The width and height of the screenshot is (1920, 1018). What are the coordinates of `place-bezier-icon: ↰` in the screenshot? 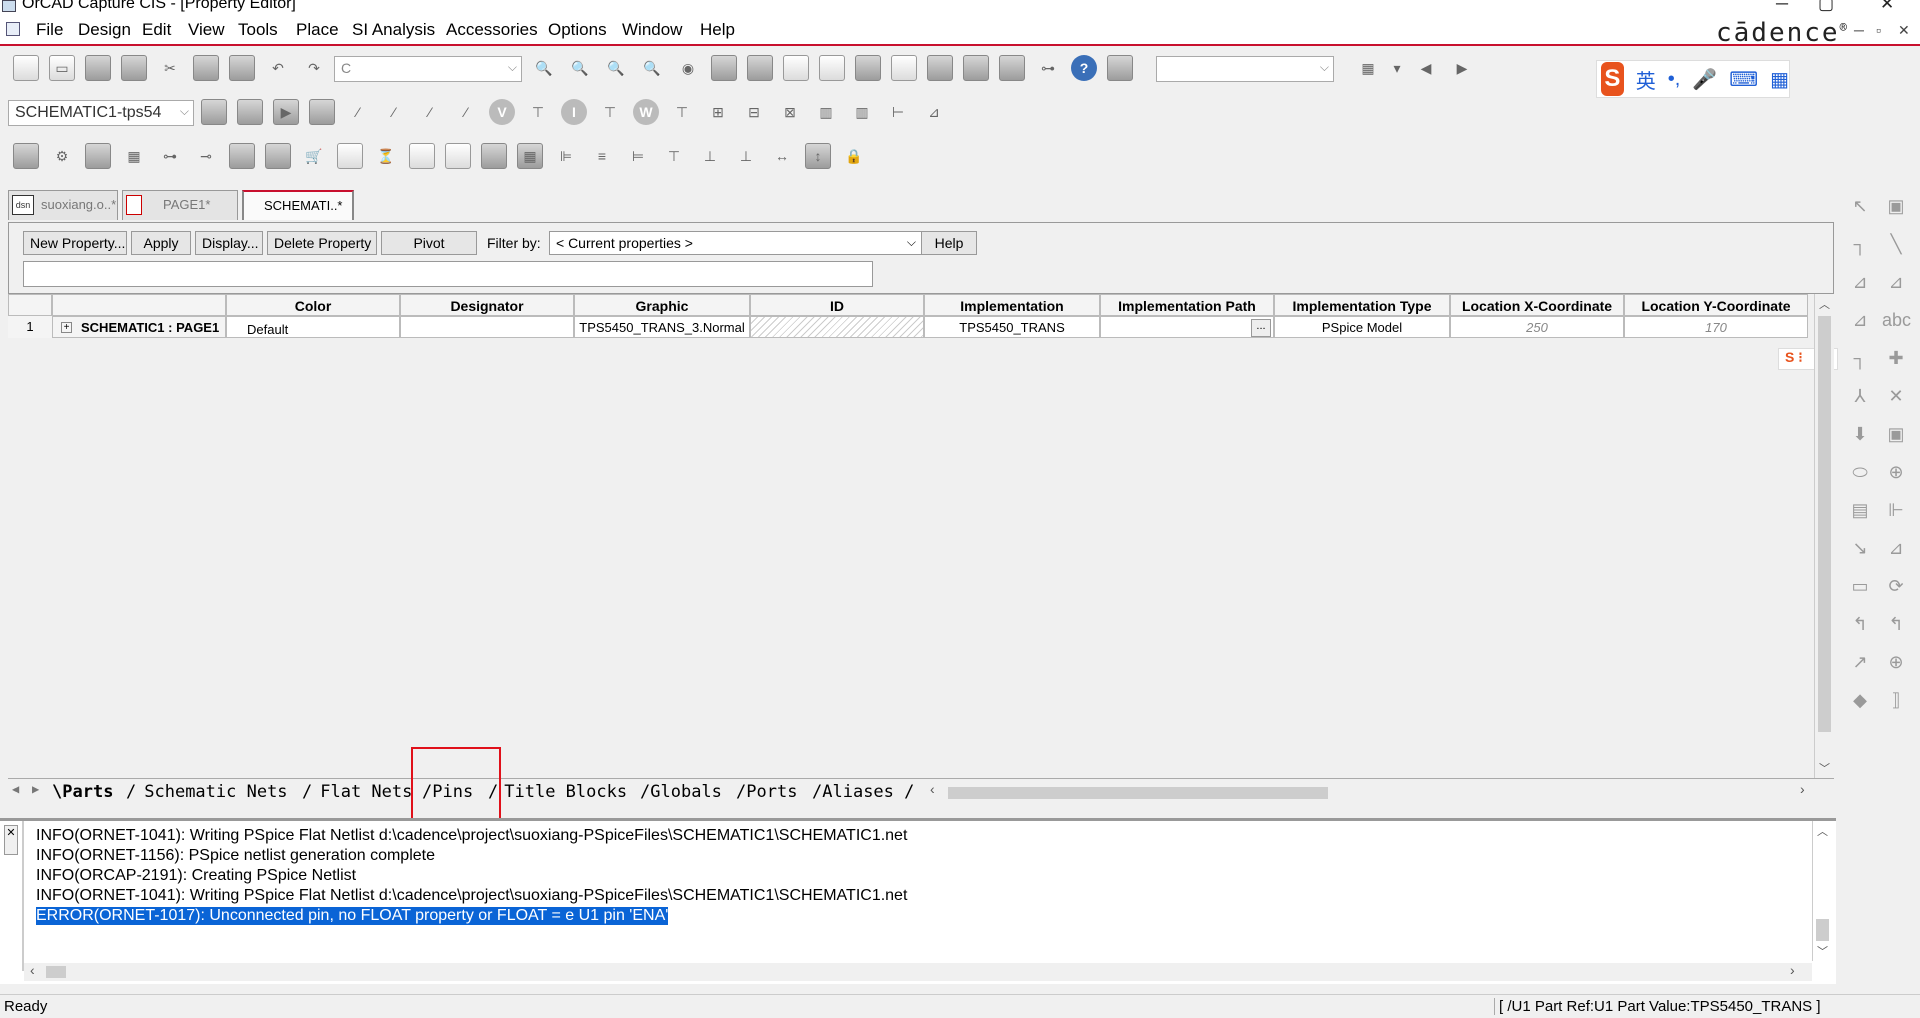 It's located at (1860, 627).